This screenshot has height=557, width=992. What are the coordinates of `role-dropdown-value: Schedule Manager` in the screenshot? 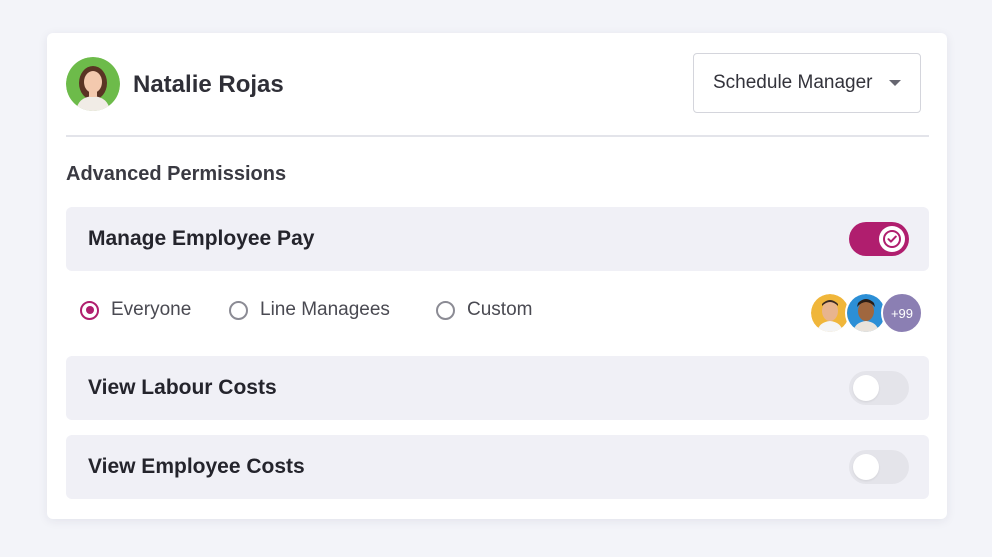 It's located at (793, 82).